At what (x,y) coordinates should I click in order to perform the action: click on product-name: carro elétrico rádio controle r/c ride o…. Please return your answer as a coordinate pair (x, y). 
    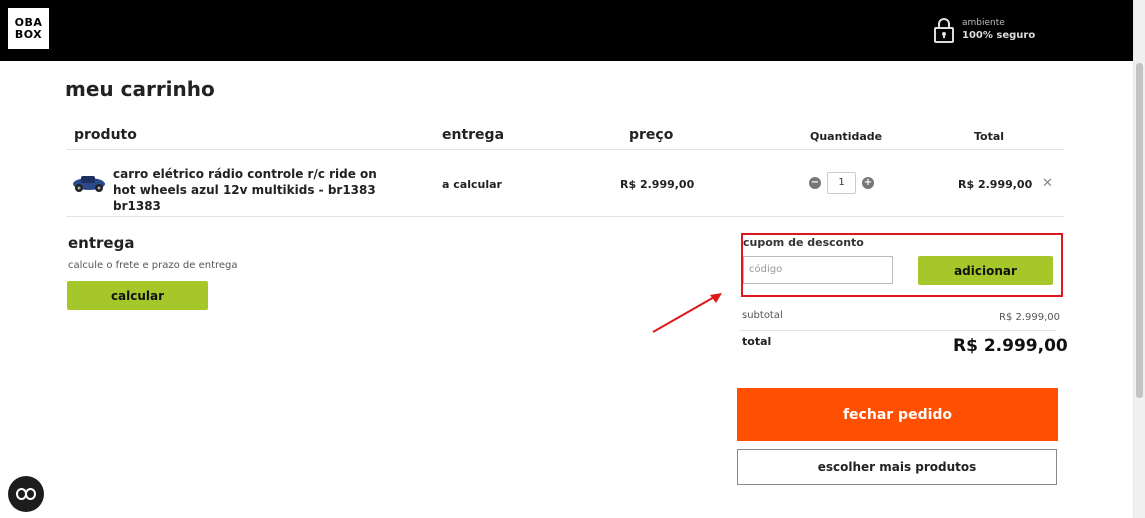
    Looking at the image, I should click on (258, 190).